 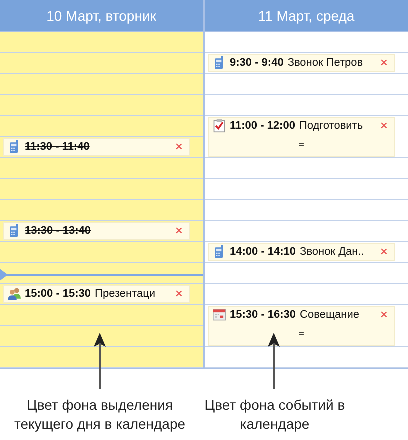 What do you see at coordinates (96, 231) in the screenshot?
I see `event-card: 13:30 - 13:40 ×` at bounding box center [96, 231].